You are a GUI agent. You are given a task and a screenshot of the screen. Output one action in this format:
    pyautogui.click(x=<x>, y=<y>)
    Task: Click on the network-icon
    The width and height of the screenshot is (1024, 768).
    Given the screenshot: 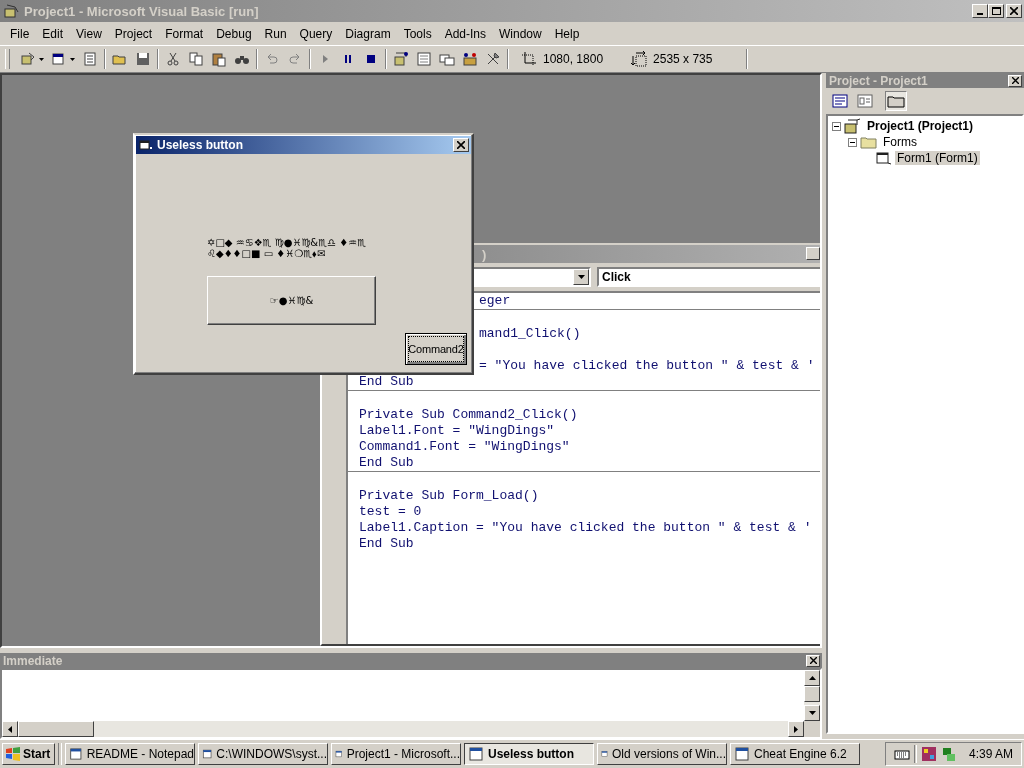 What is the action you would take?
    pyautogui.click(x=948, y=754)
    